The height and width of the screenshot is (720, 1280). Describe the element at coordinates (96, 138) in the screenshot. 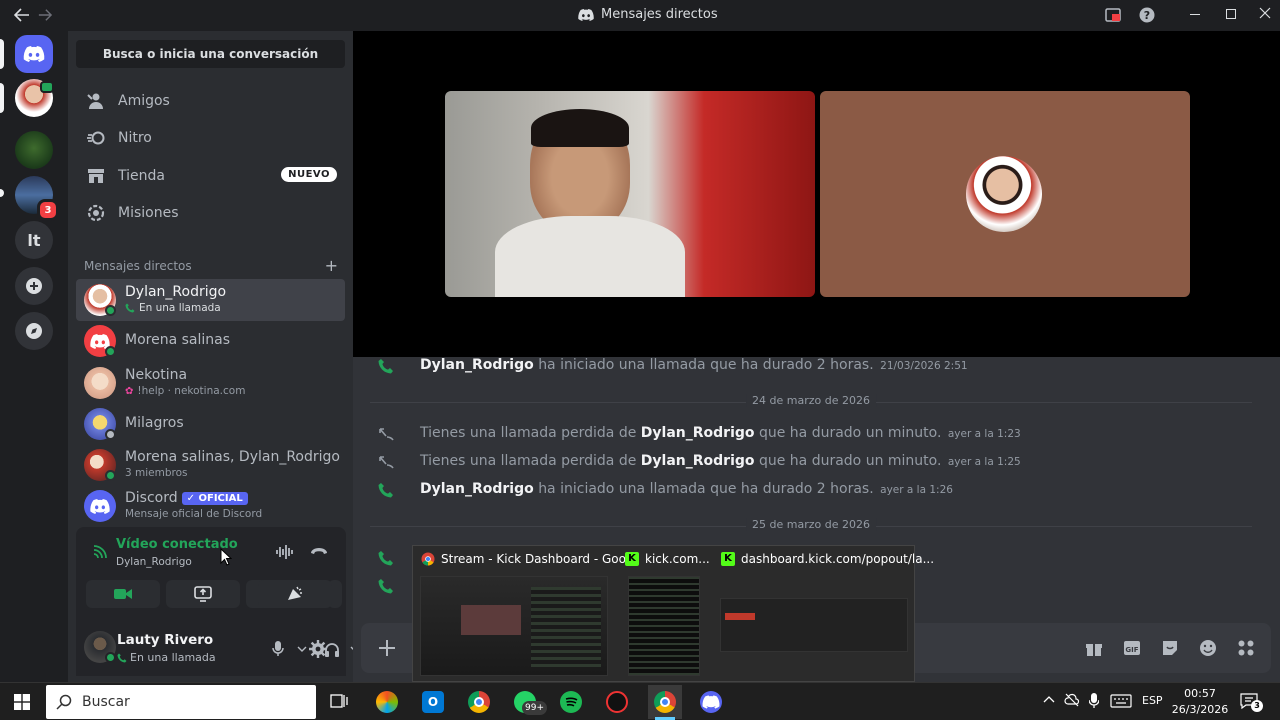

I see `nitro-icon` at that location.